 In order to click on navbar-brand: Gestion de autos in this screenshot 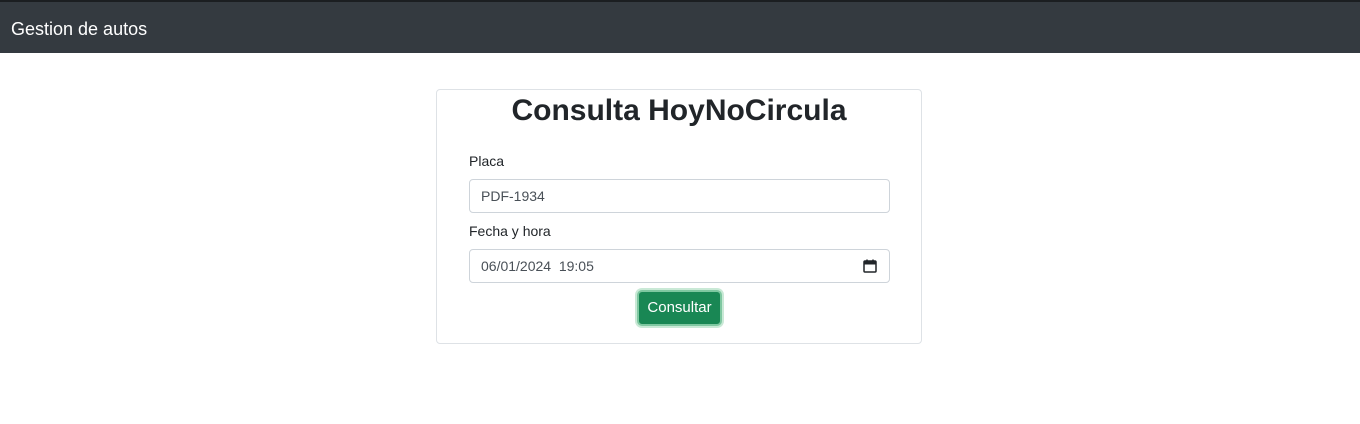, I will do `click(79, 29)`.